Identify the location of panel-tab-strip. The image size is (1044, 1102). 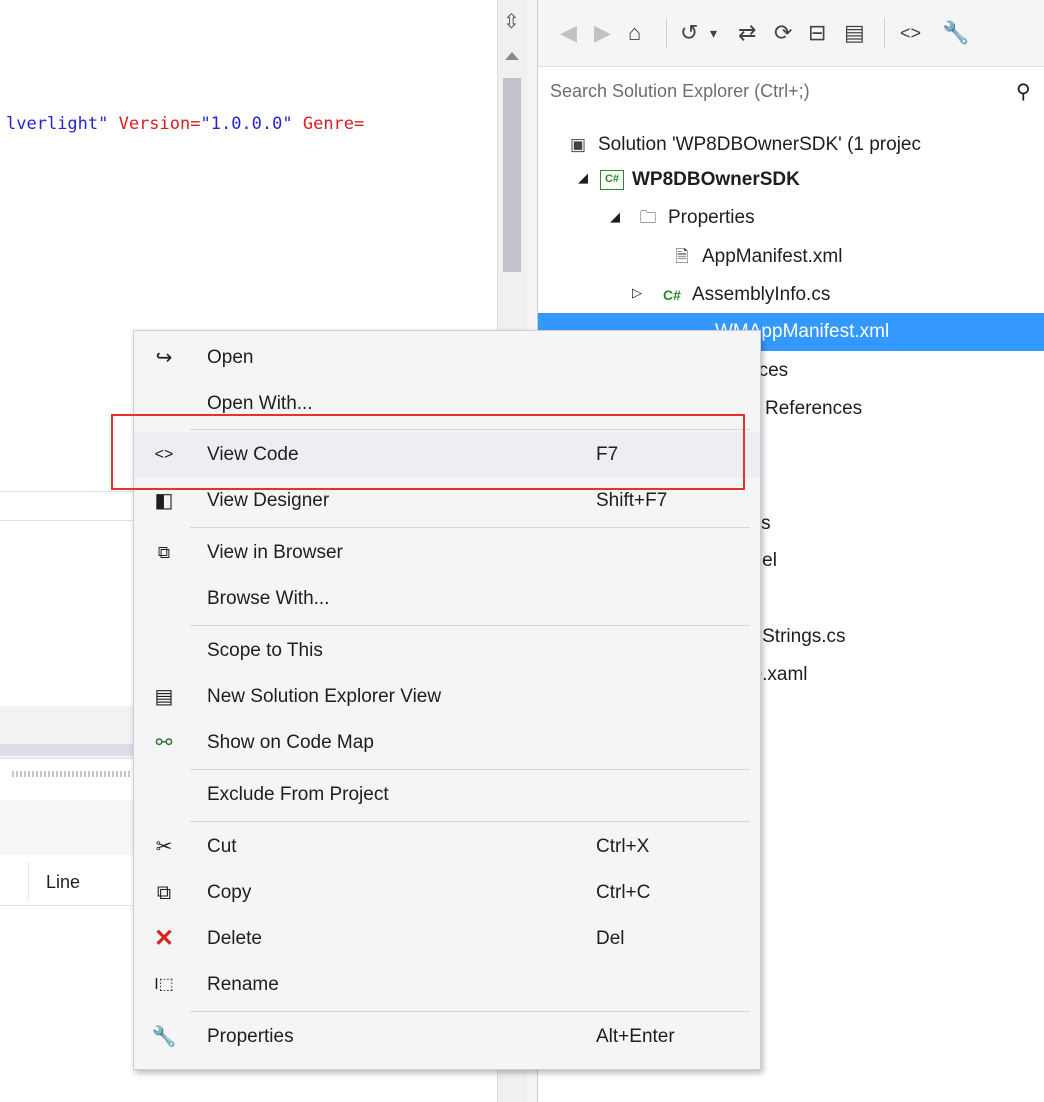
(66, 750).